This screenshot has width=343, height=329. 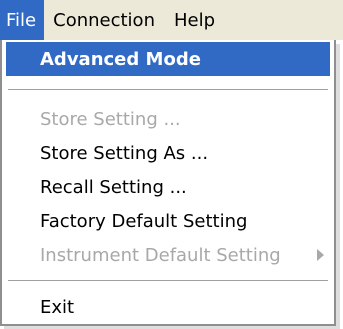 What do you see at coordinates (195, 20) in the screenshot?
I see `menu-help: Help` at bounding box center [195, 20].